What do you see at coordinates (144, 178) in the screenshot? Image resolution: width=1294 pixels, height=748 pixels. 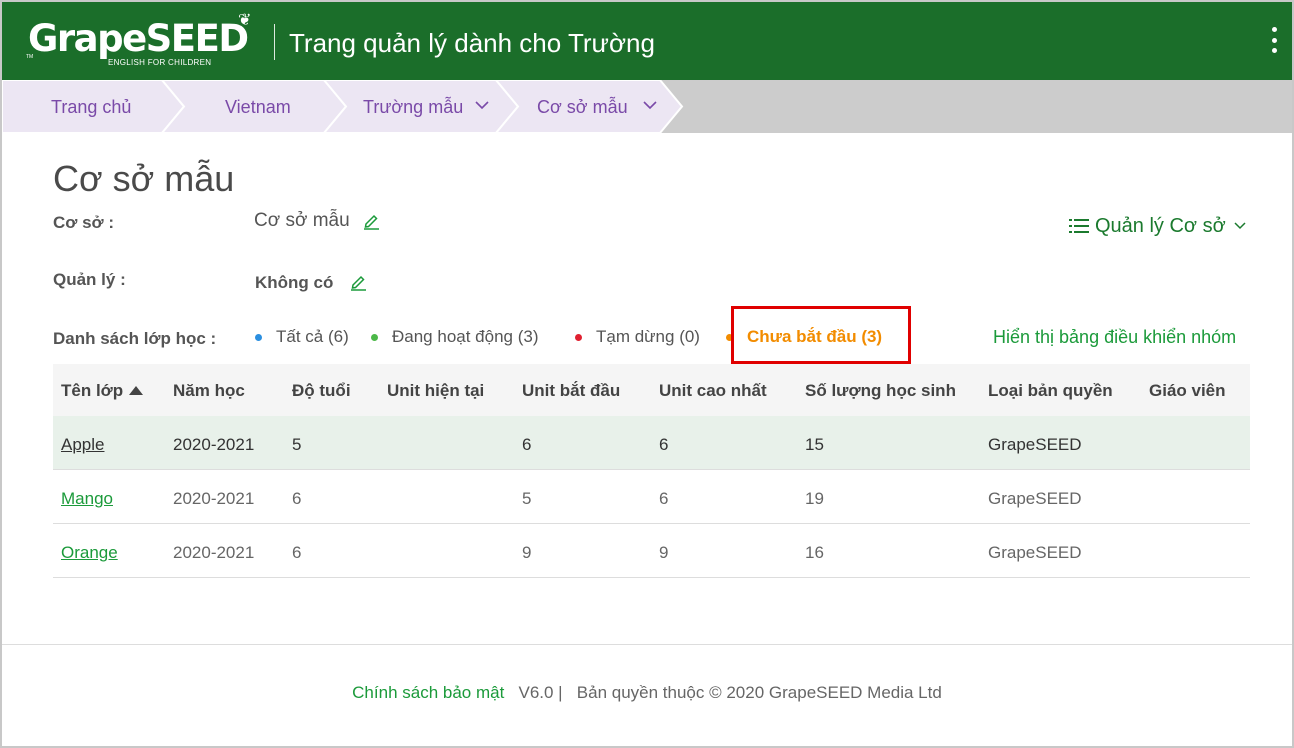 I see `page-title: Cơ sở mẫu` at bounding box center [144, 178].